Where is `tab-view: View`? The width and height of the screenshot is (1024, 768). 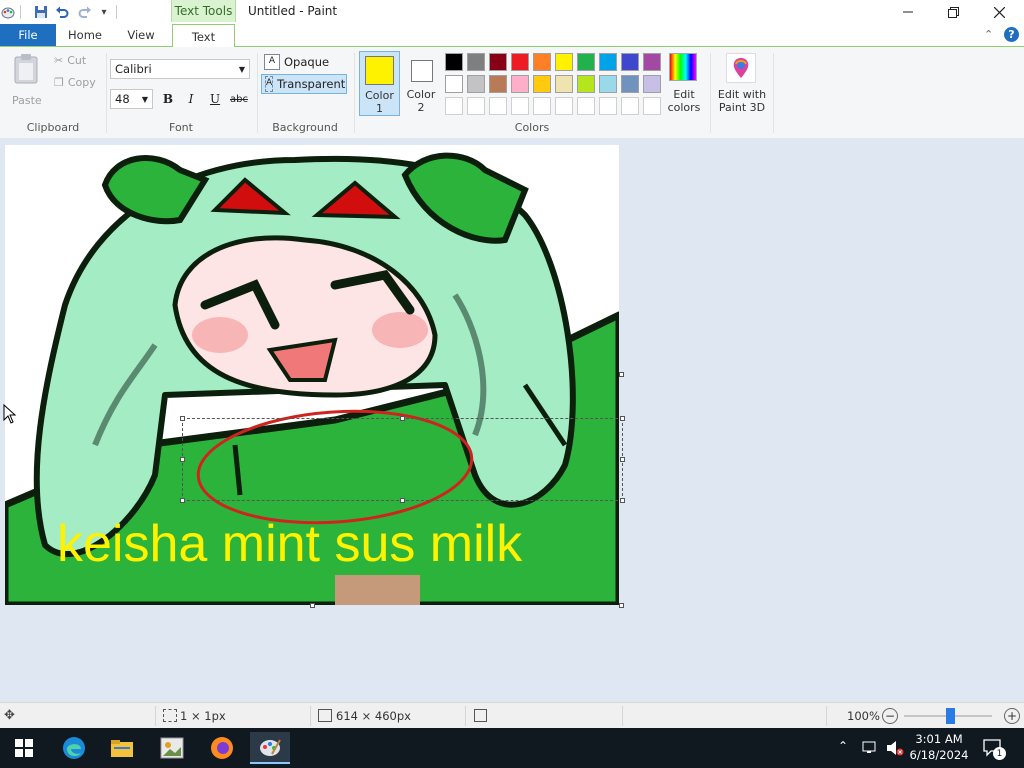 tab-view: View is located at coordinates (141, 35).